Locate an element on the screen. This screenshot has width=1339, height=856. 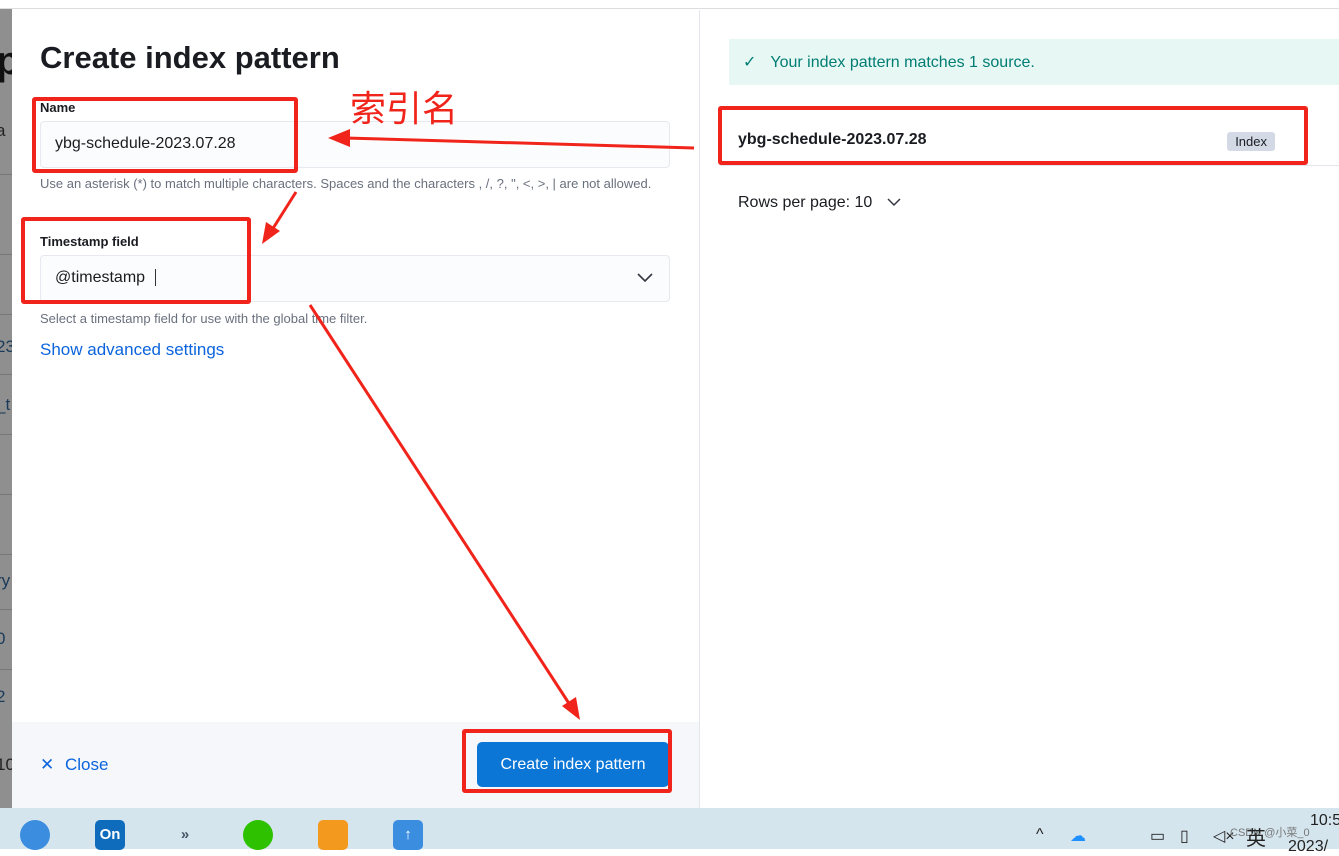
vmware-icon is located at coordinates (333, 835).